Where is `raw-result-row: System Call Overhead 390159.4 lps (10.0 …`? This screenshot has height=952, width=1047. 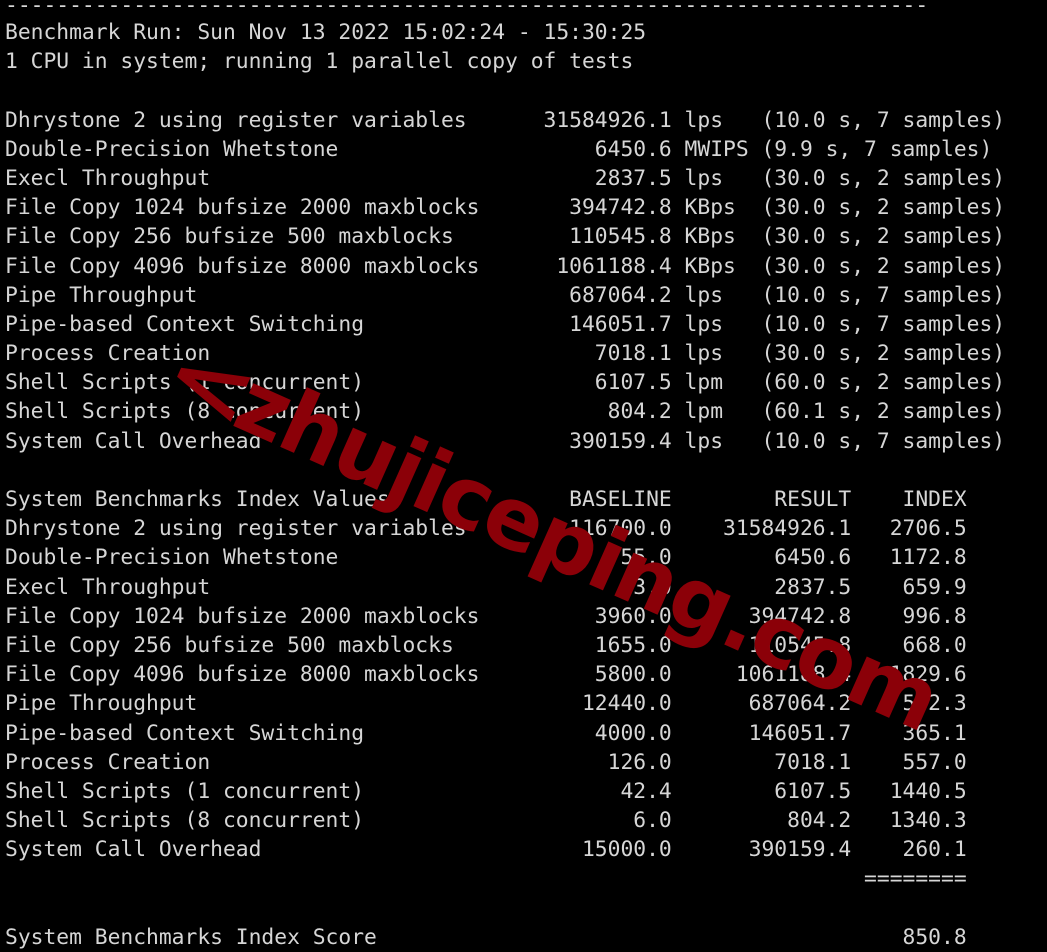
raw-result-row: System Call Overhead 390159.4 lps (10.0 … is located at coordinates (505, 441).